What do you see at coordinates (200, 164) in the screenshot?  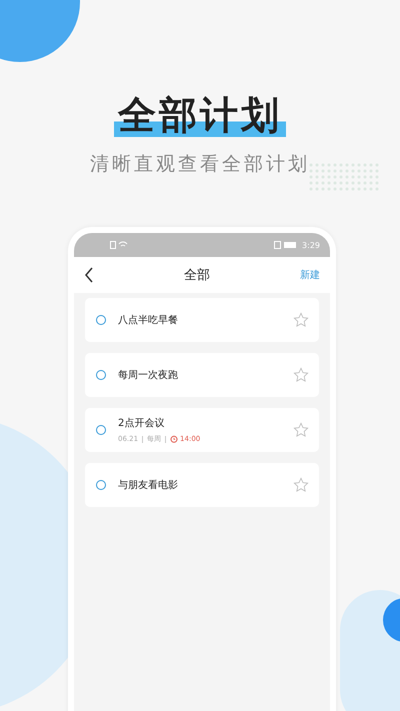 I see `subtitle: 清晰直观查看全部计划` at bounding box center [200, 164].